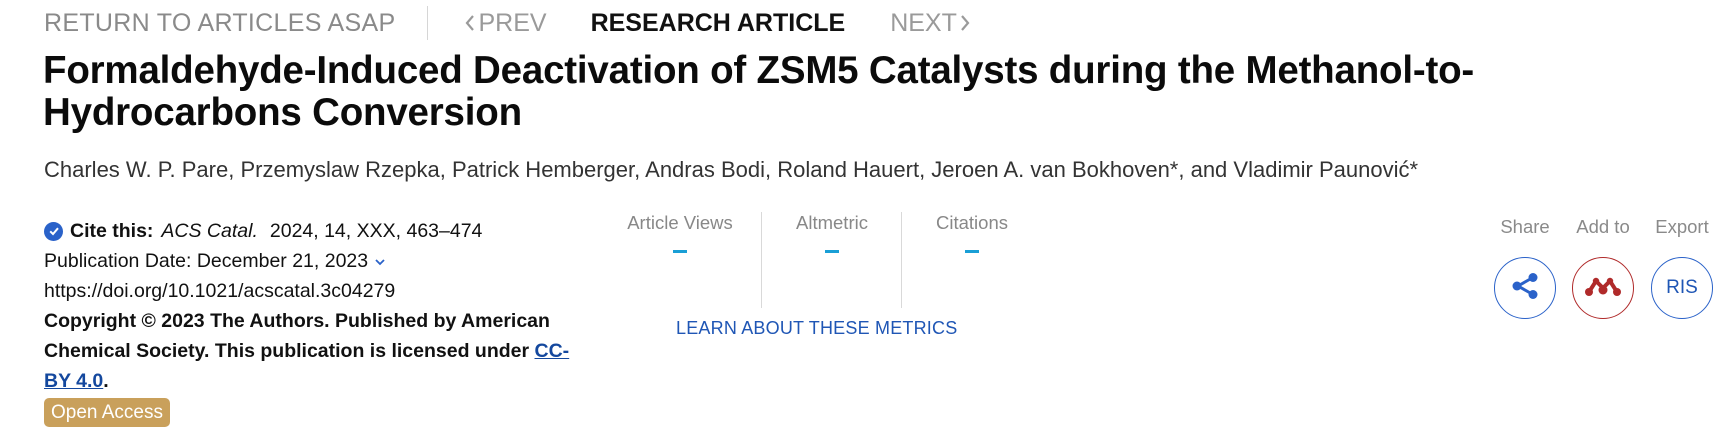  I want to click on article-metrics: Article Views Altmetric Citations, so click(820, 262).